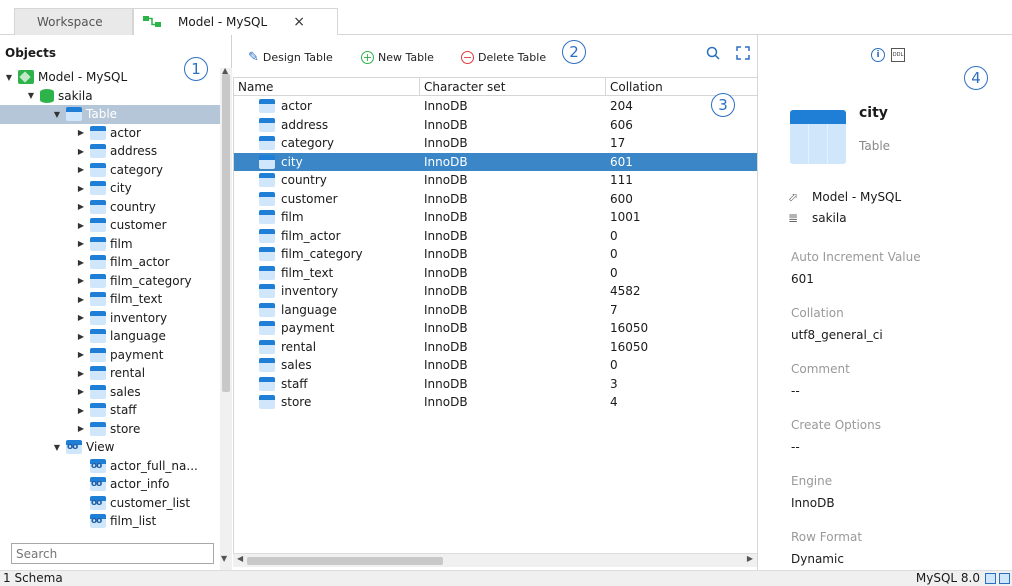  What do you see at coordinates (496, 217) in the screenshot?
I see `table-row: film InnoDB 1001` at bounding box center [496, 217].